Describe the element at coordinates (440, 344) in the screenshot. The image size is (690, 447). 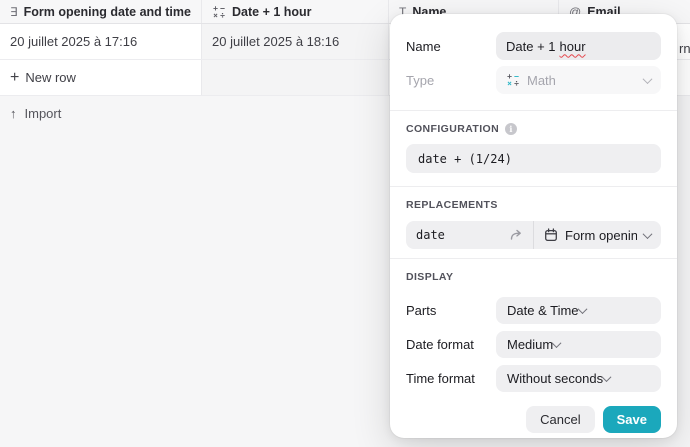
I see `date-format-label: Date format` at that location.